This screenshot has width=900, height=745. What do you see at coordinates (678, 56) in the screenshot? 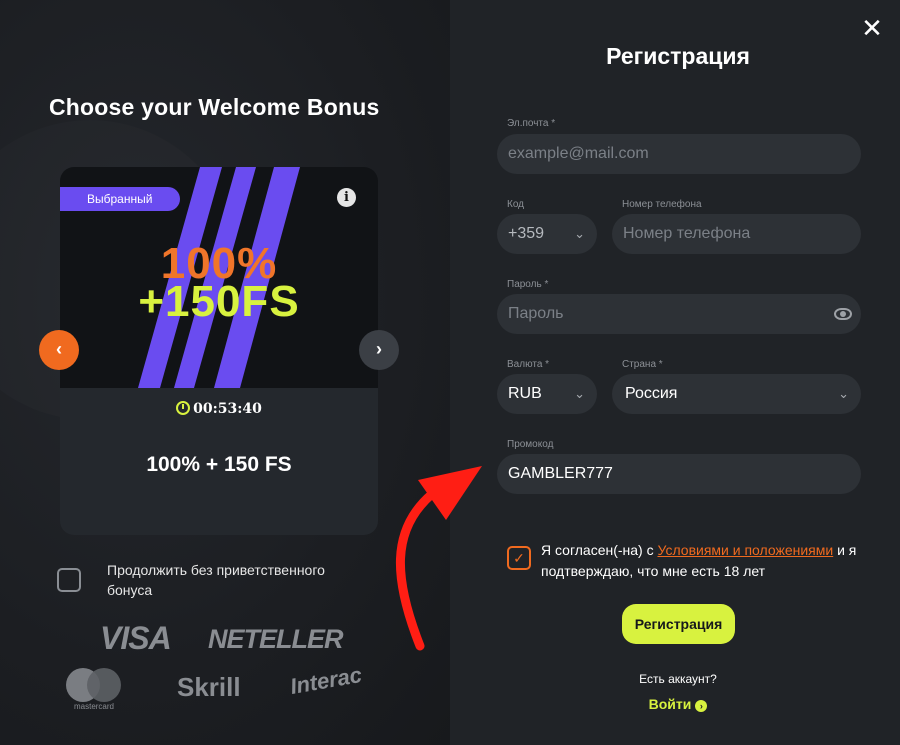
I see `form-title: Регистрация` at bounding box center [678, 56].